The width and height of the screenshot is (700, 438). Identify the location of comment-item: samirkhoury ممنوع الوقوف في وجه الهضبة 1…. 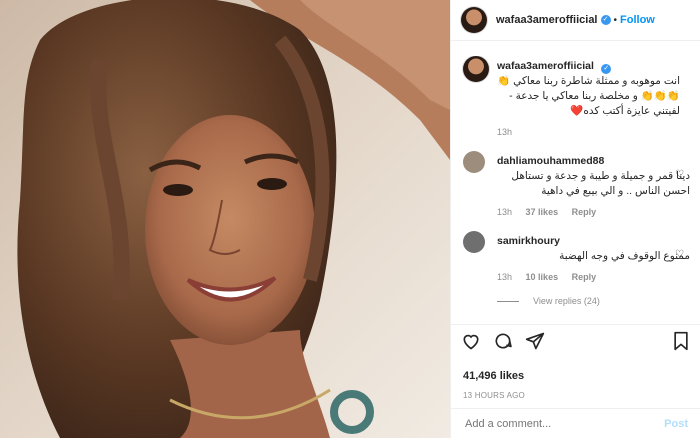
(575, 256).